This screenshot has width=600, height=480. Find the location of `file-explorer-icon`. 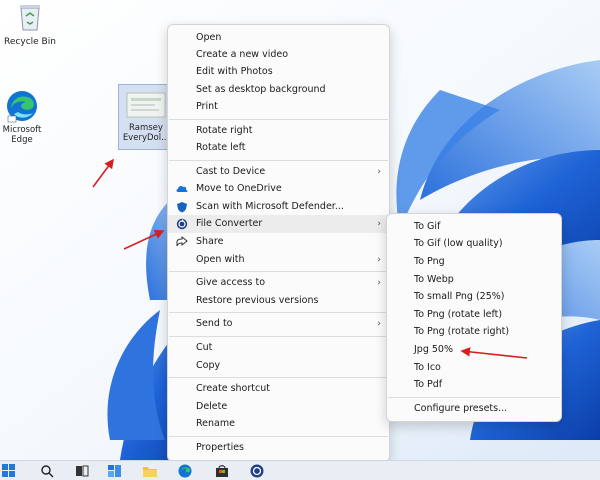

file-explorer-icon is located at coordinates (150, 471).